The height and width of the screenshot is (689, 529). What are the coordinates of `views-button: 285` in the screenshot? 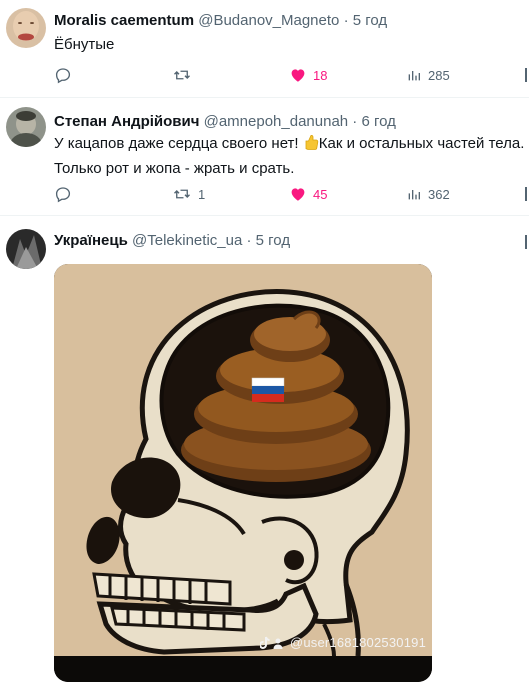 It's located at (428, 75).